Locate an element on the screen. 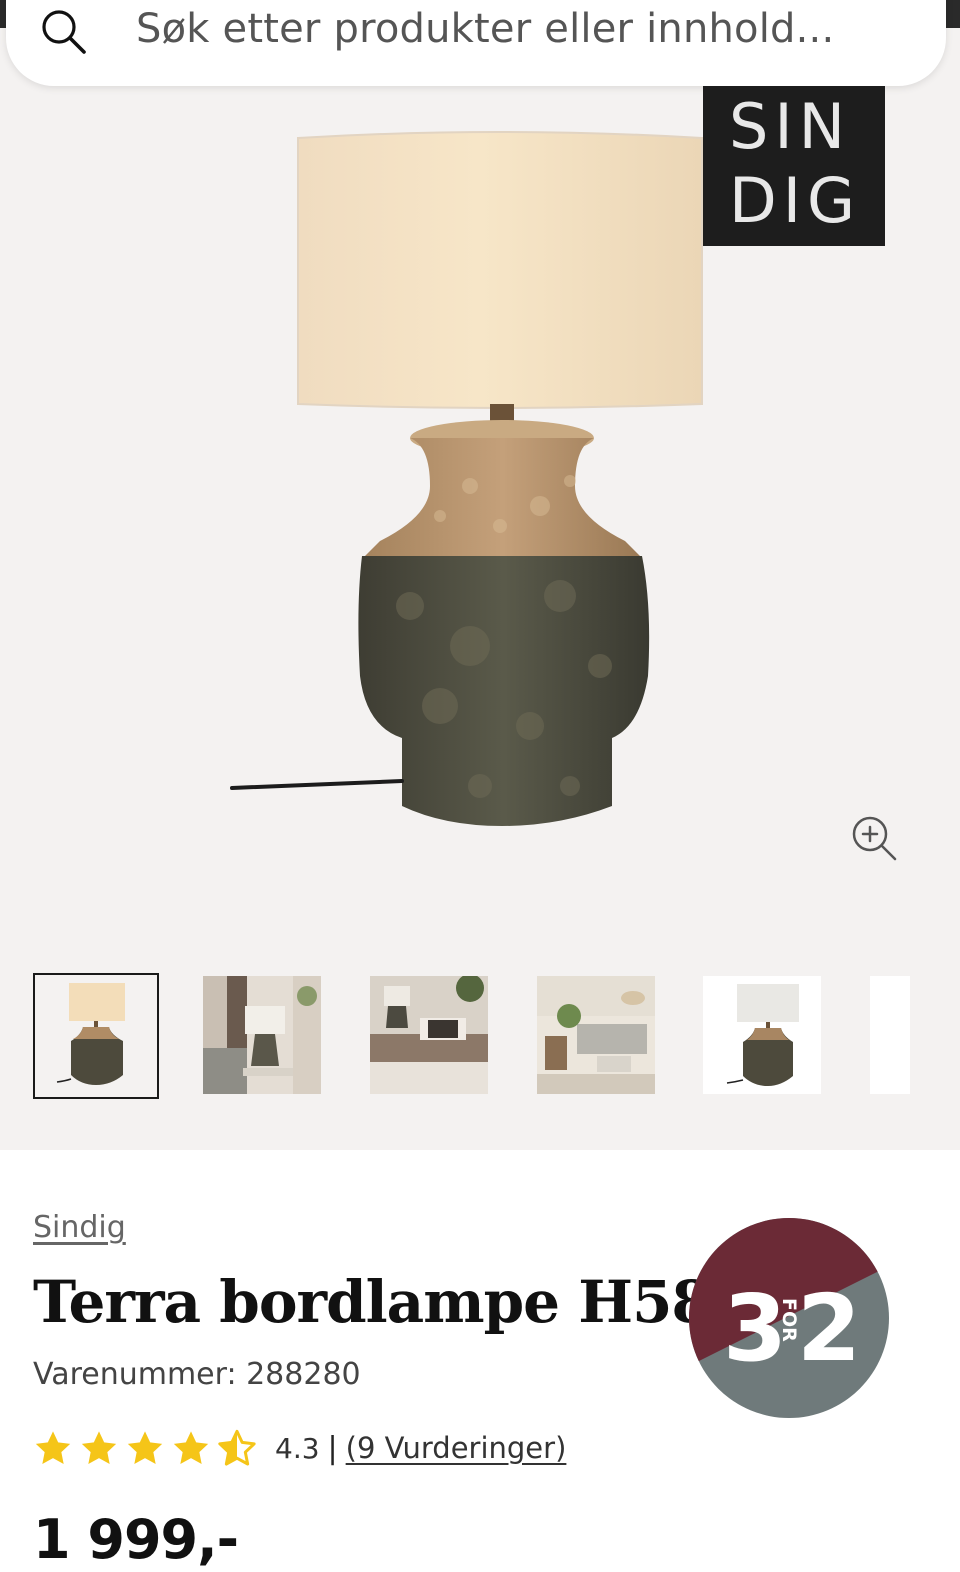  brand-logo-text: SIN is located at coordinates (790, 126).